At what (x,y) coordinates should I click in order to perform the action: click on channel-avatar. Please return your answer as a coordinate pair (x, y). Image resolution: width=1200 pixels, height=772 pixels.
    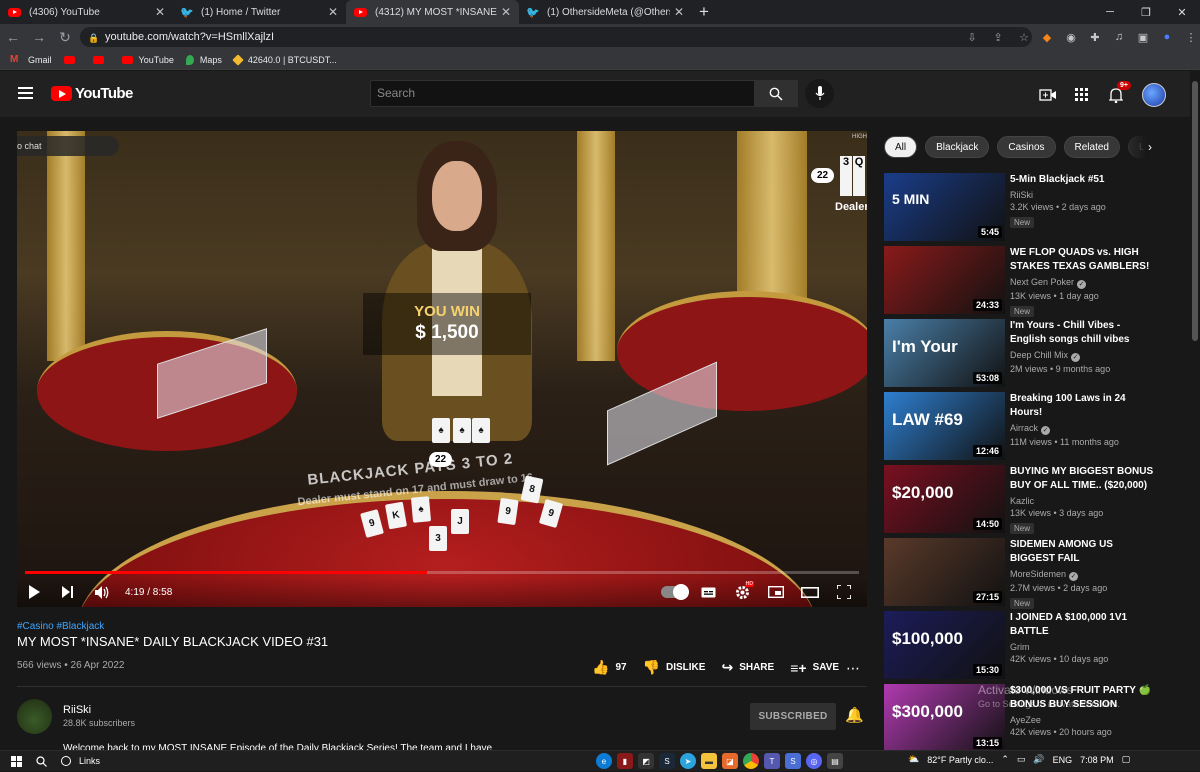
    Looking at the image, I should click on (34, 716).